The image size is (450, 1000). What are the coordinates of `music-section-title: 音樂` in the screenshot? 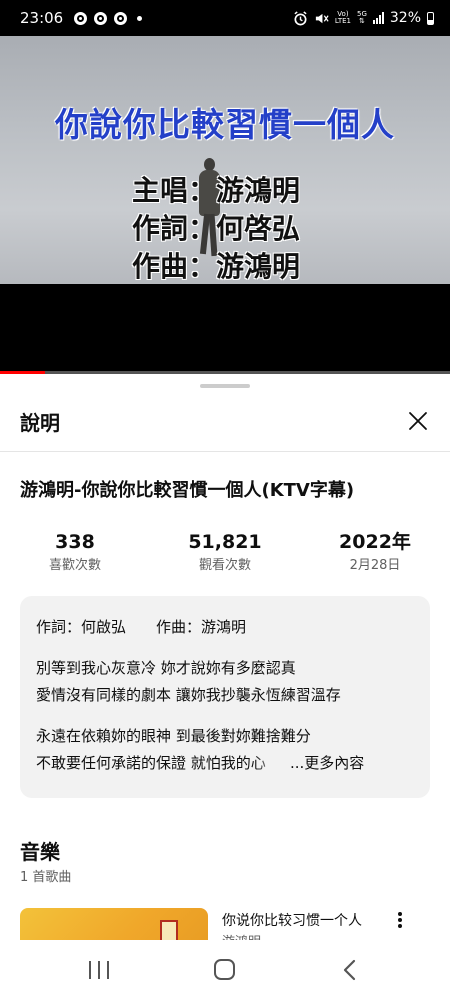 It's located at (40, 852).